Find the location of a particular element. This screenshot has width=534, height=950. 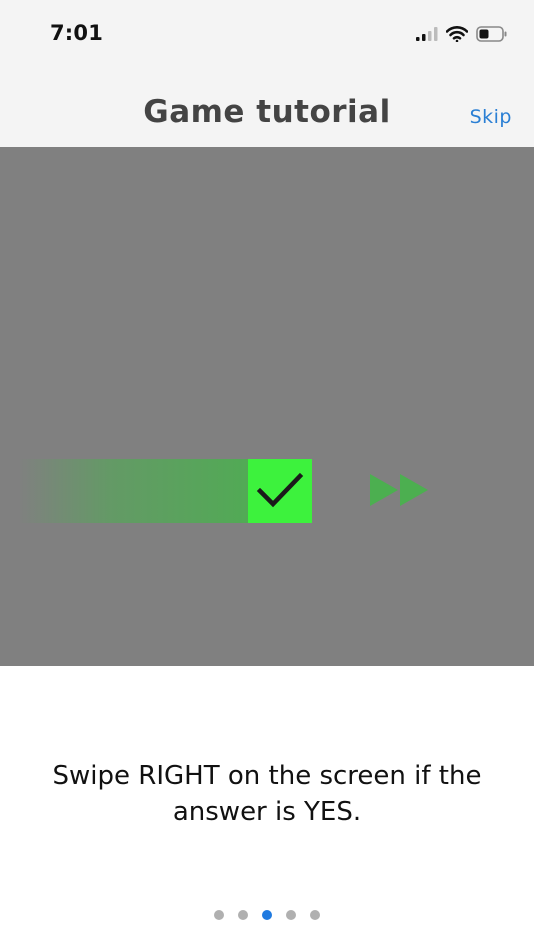

swipe-direction-arrows is located at coordinates (399, 492).